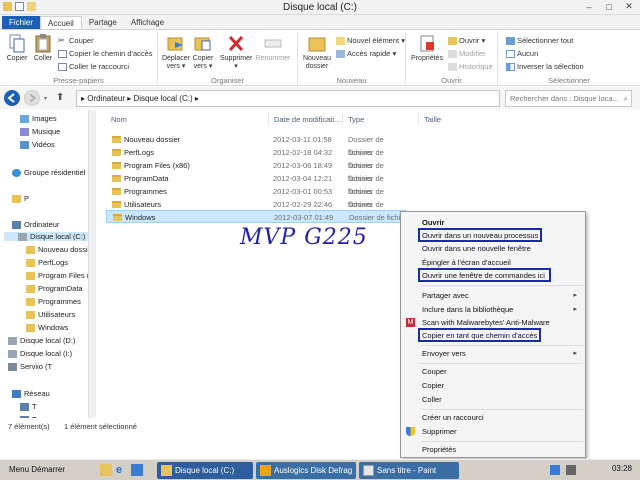 This screenshot has width=640, height=480. What do you see at coordinates (609, 6) in the screenshot?
I see `maximize-button: □` at bounding box center [609, 6].